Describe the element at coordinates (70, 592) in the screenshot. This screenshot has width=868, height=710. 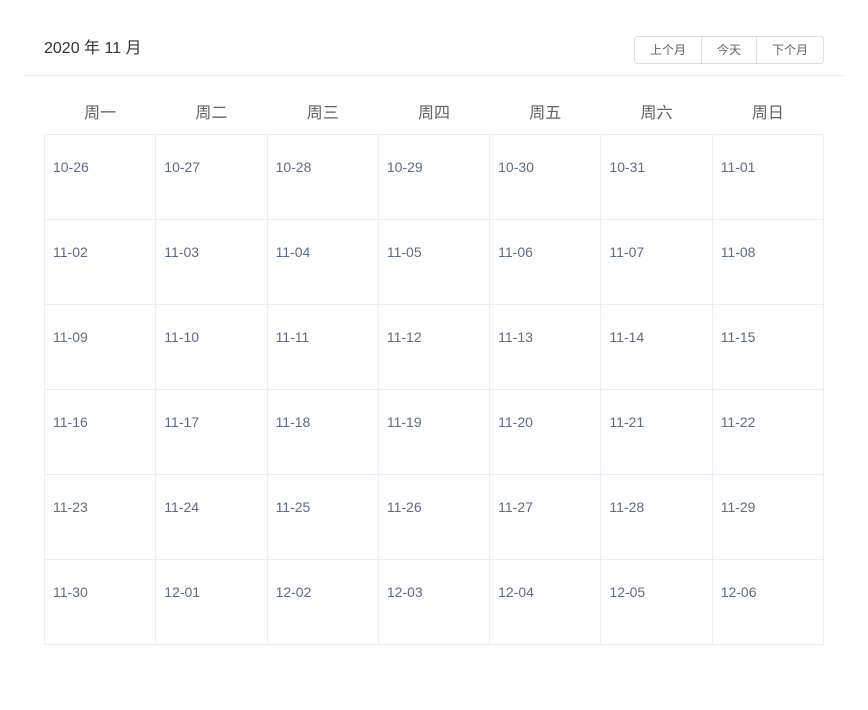
I see `day-label: 11-30` at that location.